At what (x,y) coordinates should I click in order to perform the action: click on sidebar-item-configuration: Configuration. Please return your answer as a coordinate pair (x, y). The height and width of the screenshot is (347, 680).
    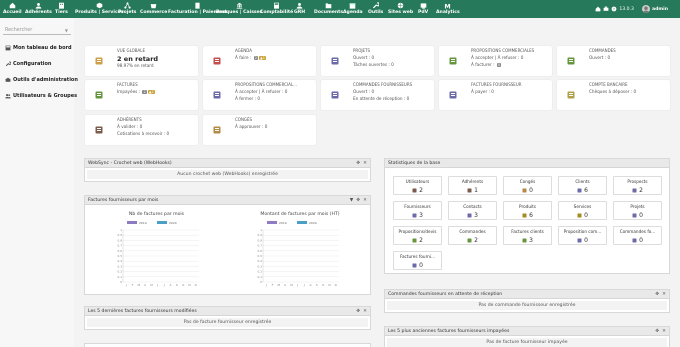
    Looking at the image, I should click on (28, 64).